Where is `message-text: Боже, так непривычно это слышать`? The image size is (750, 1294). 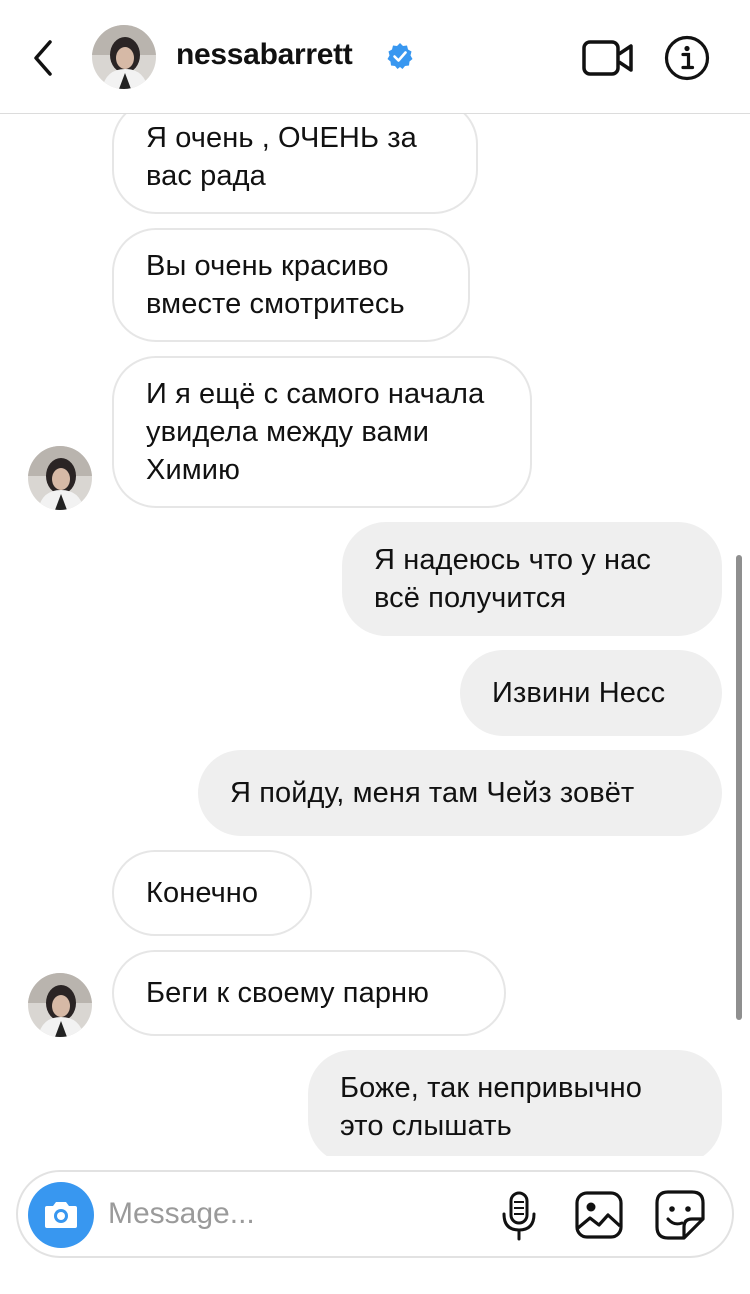 message-text: Боже, так непривычно это слышать is located at coordinates (491, 1107).